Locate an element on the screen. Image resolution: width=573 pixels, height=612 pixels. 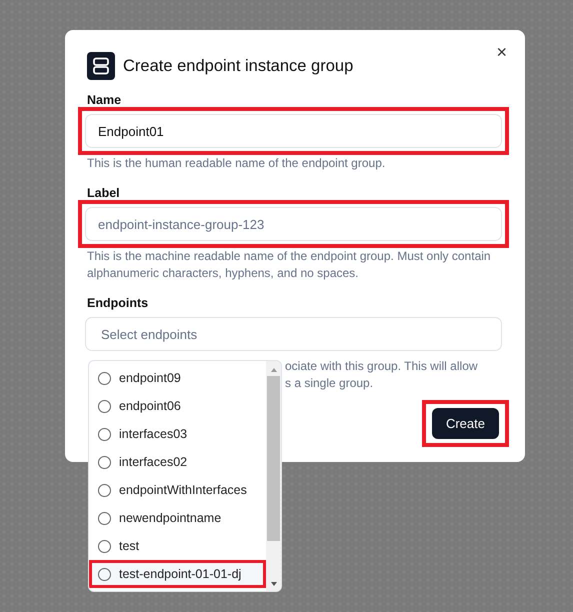
field-hint: s a single group. is located at coordinates (329, 383).